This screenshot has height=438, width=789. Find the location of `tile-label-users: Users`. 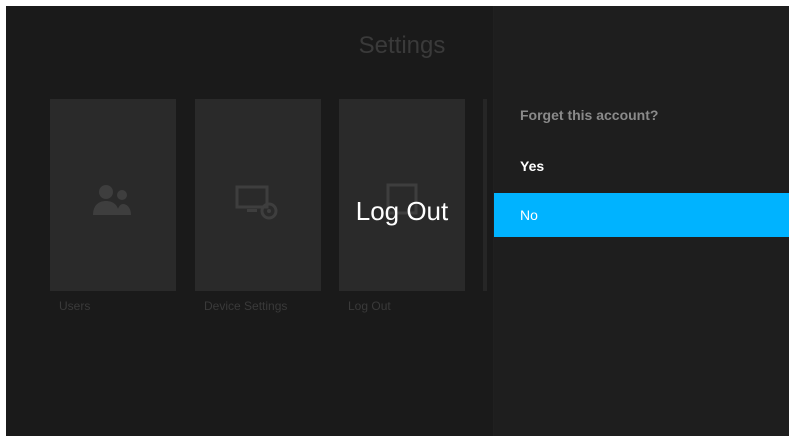

tile-label-users: Users is located at coordinates (75, 306).